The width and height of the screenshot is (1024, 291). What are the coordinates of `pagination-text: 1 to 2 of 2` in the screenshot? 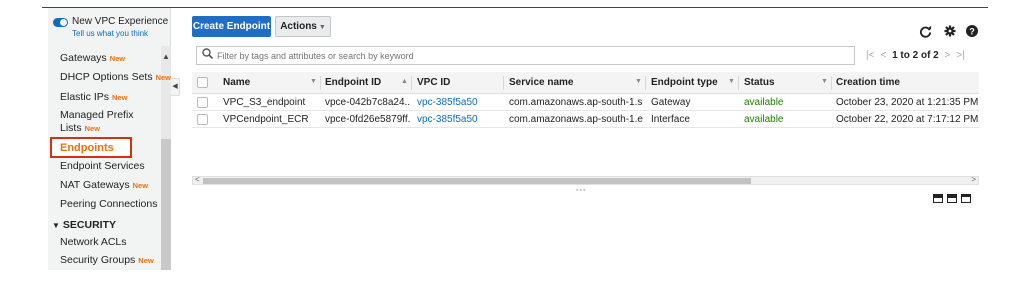 It's located at (915, 55).